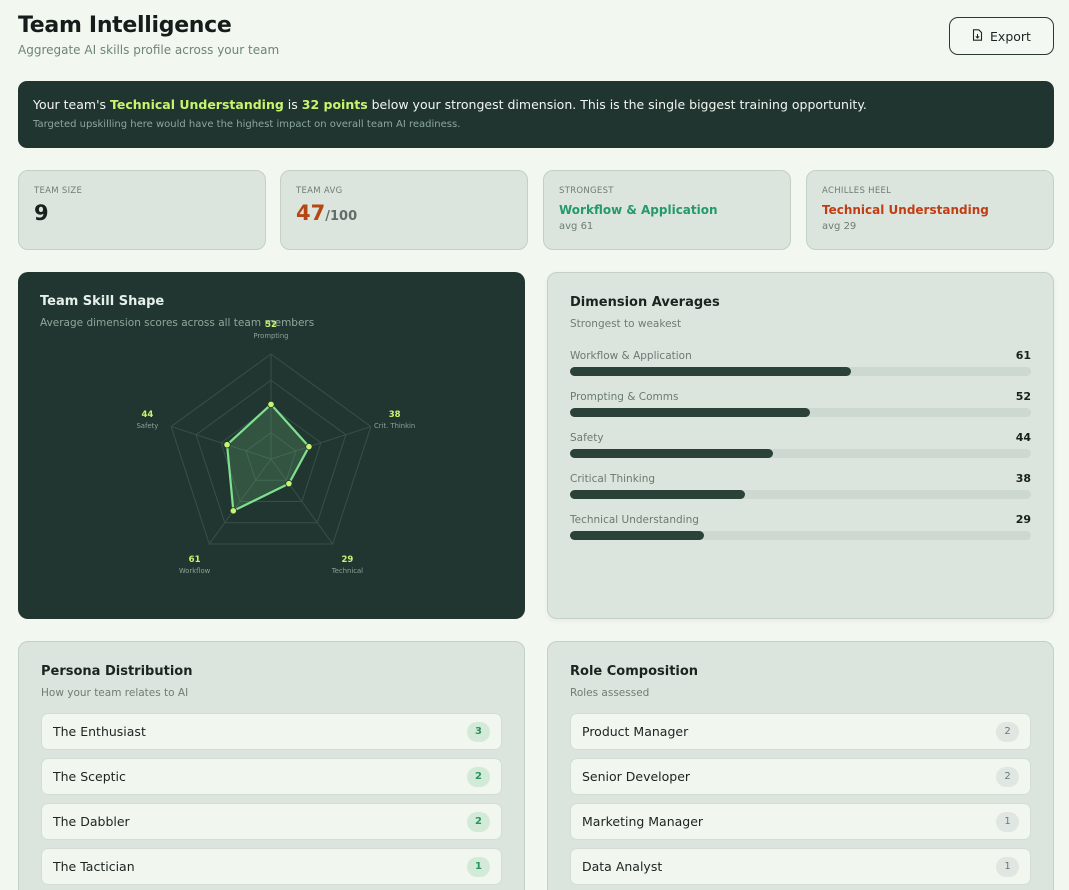  What do you see at coordinates (271, 821) in the screenshot?
I see `list-item: The Dabbler 2` at bounding box center [271, 821].